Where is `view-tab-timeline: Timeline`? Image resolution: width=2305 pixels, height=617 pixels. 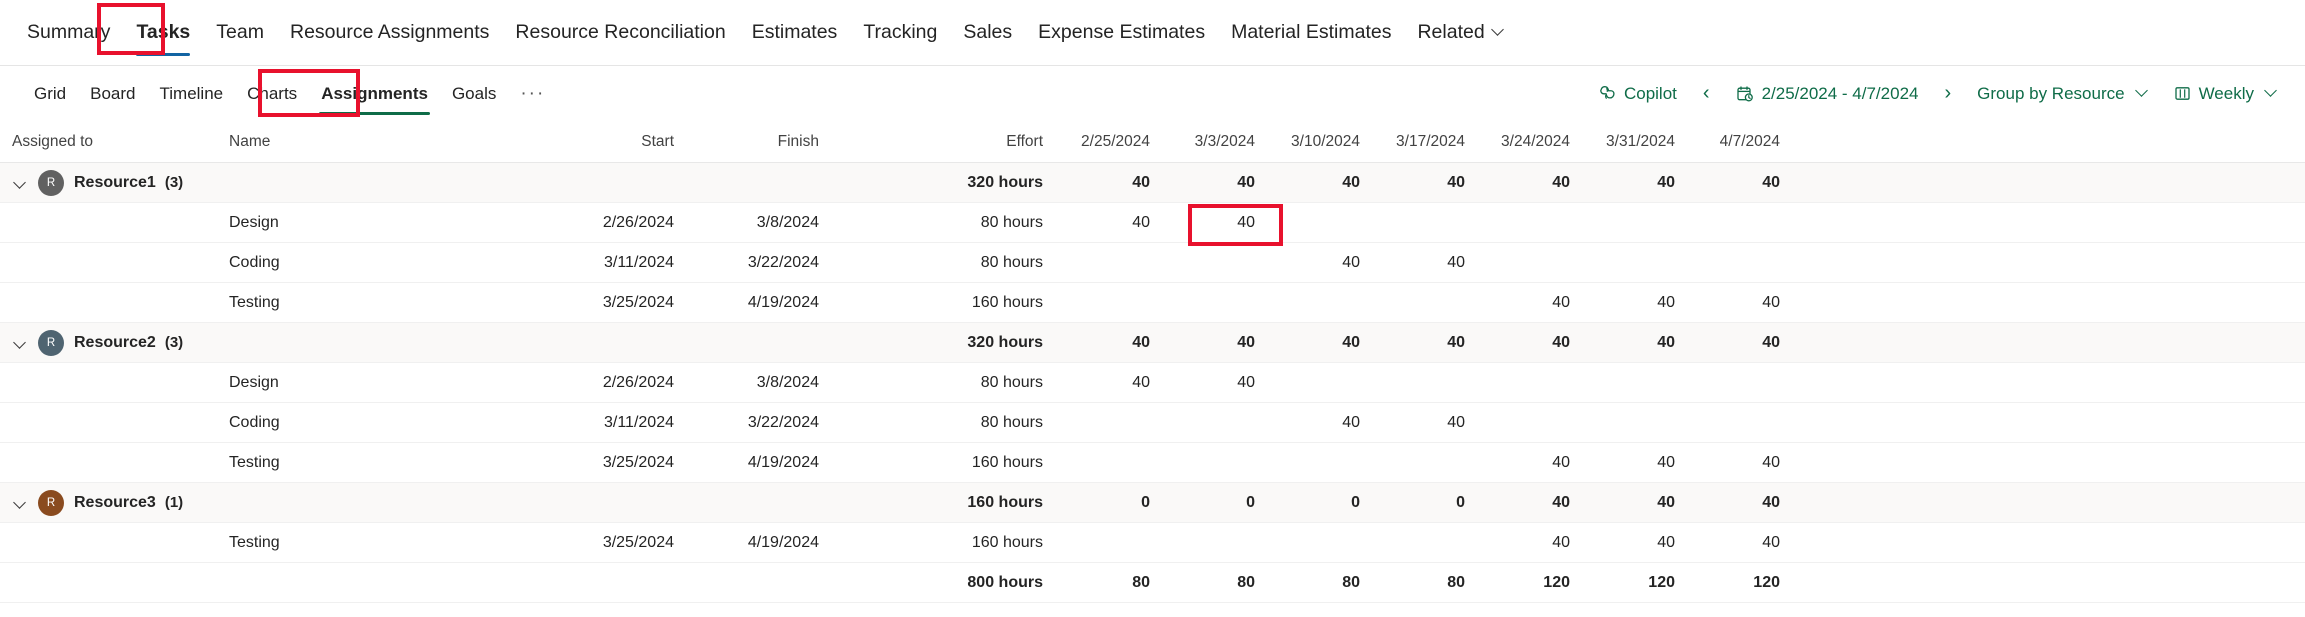
view-tab-timeline: Timeline is located at coordinates (192, 93).